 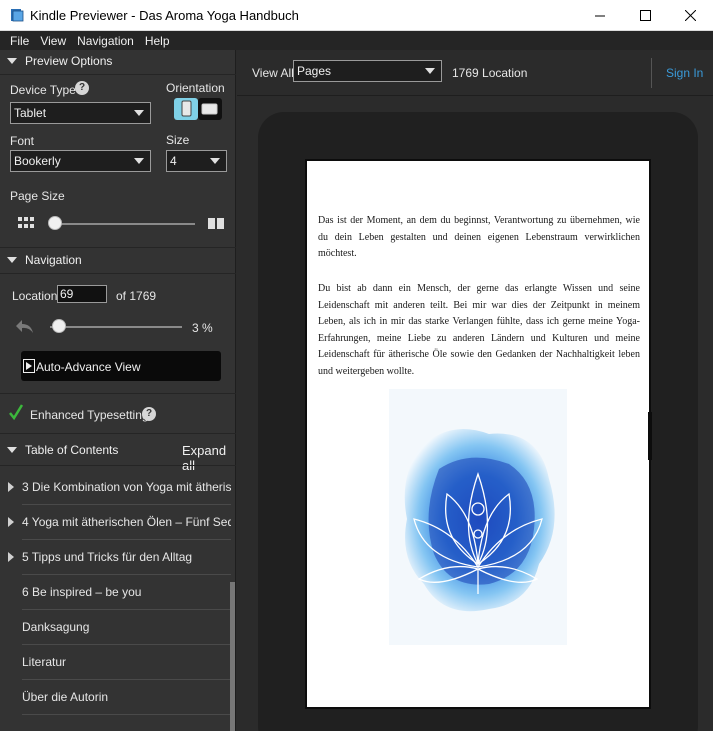 I want to click on toc-item: 5 Tipps und Tricks für den Alltag, so click(x=126, y=557).